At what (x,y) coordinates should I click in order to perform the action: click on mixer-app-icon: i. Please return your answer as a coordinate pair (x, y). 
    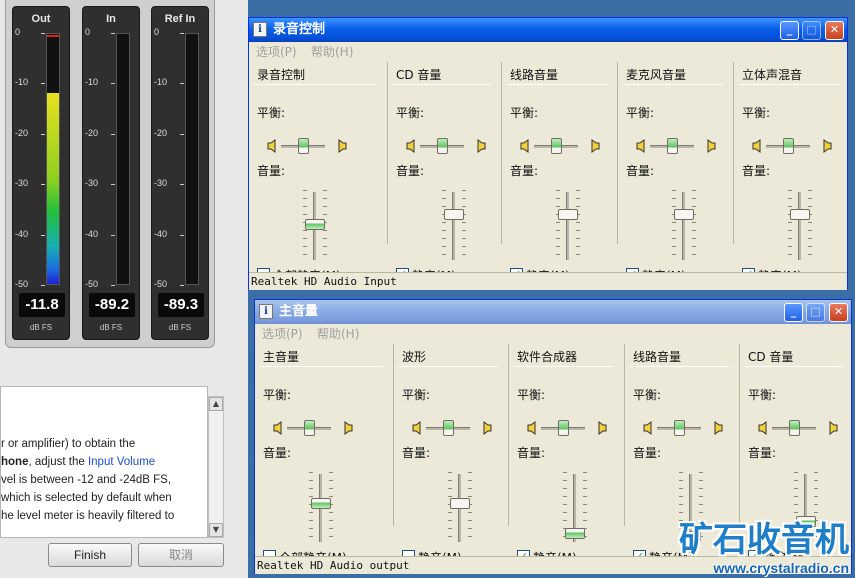
    Looking at the image, I should click on (266, 311).